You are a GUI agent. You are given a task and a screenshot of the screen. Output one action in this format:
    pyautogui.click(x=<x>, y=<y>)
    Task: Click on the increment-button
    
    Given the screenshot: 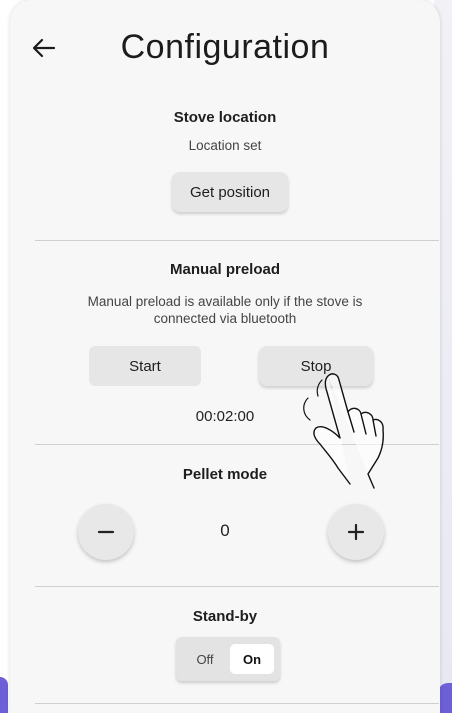 What is the action you would take?
    pyautogui.click(x=356, y=532)
    